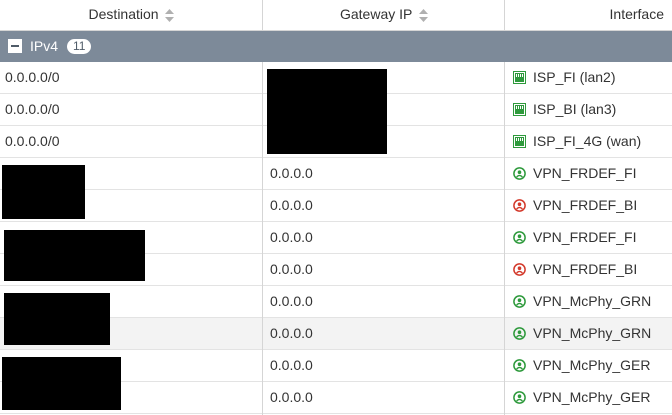  I want to click on interface-cell: ISP_BI (lan3), so click(564, 109).